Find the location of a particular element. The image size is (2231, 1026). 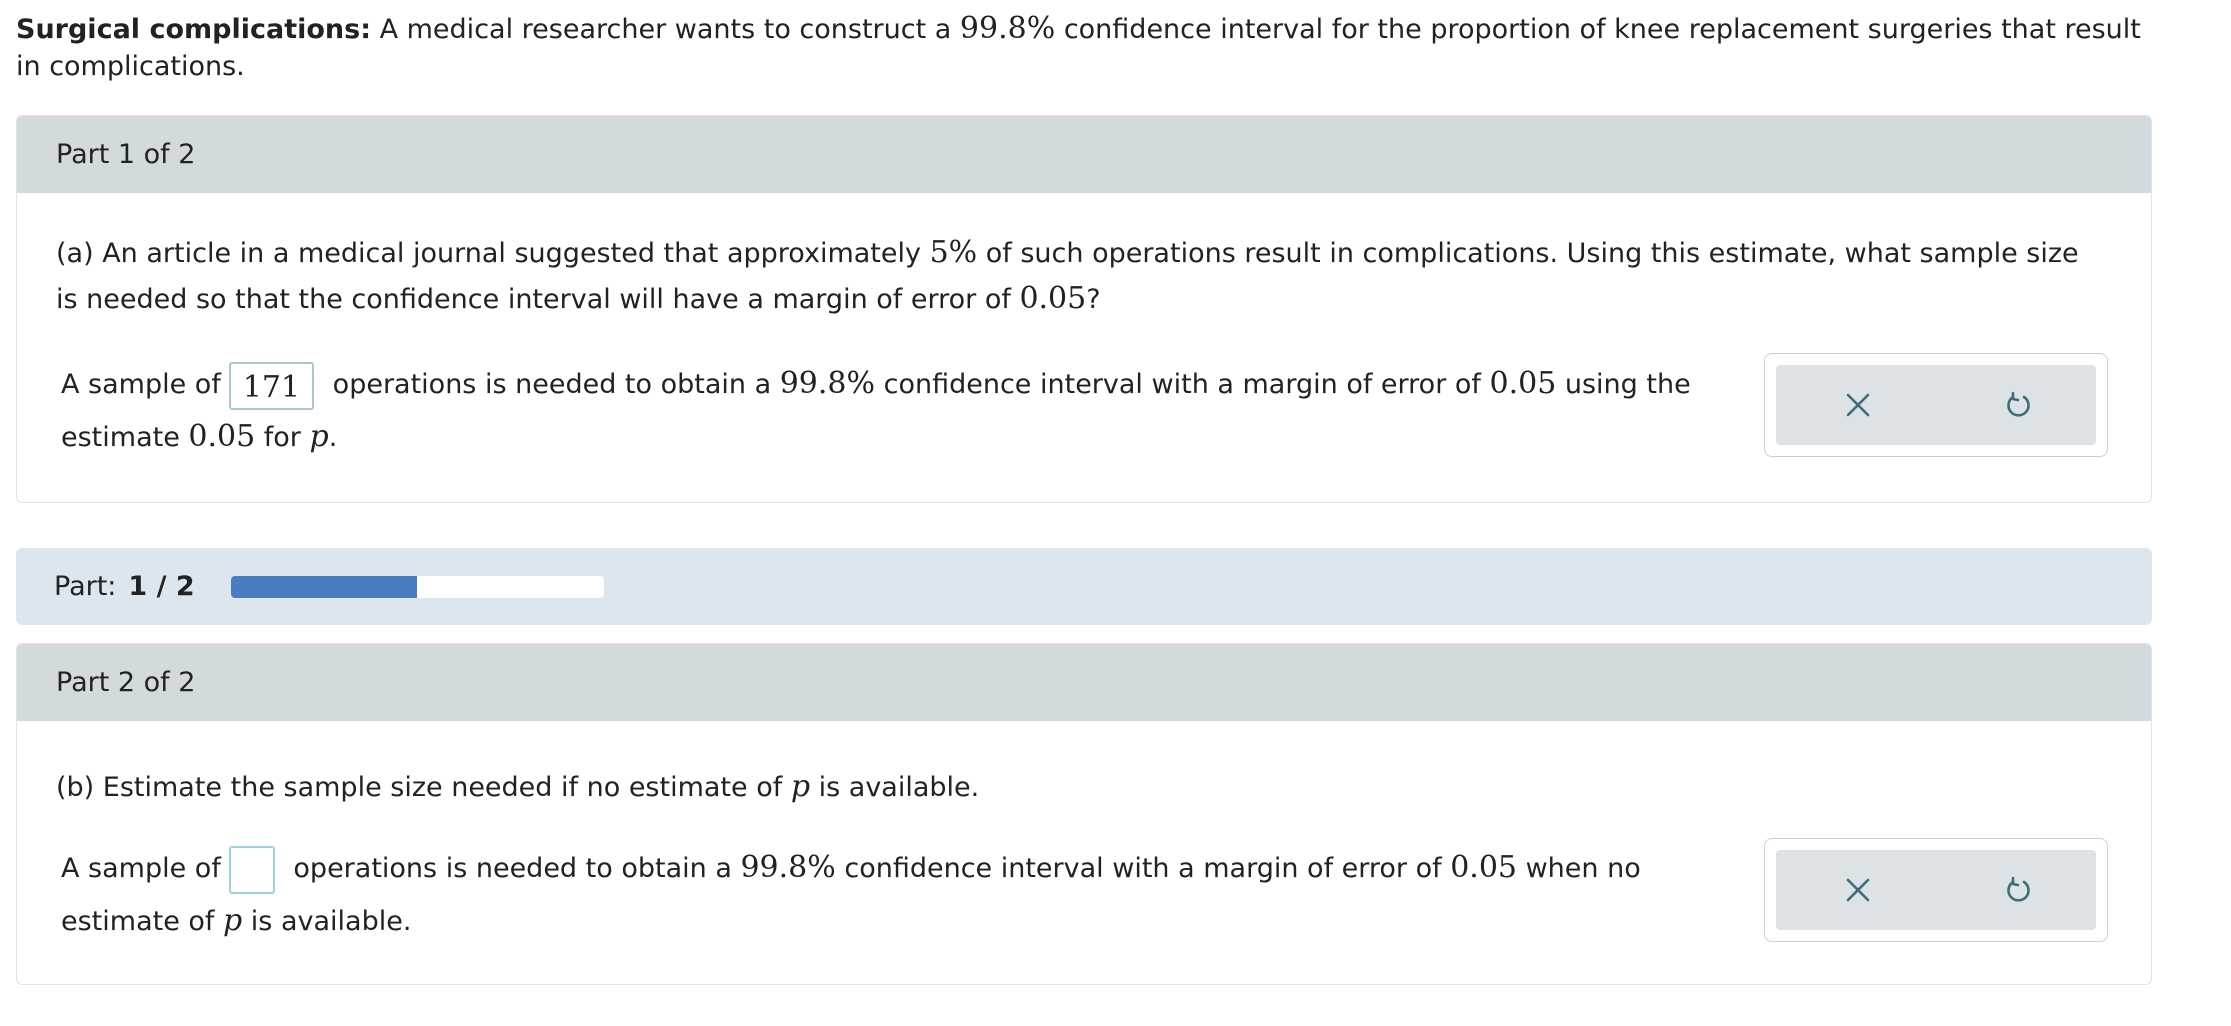

progress-value: 1 / 2 is located at coordinates (161, 586).